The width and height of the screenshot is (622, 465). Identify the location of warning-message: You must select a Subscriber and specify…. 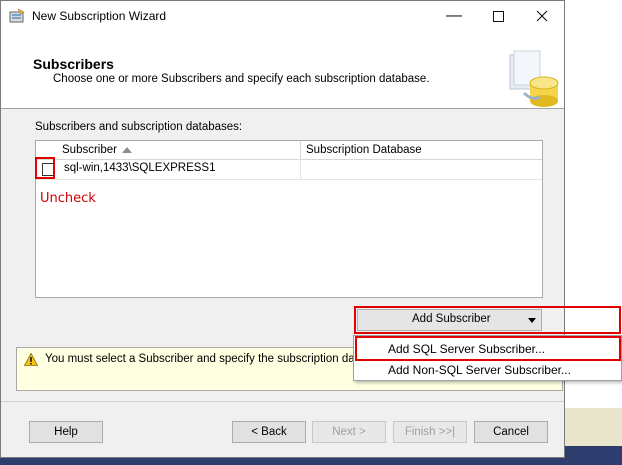
(214, 359).